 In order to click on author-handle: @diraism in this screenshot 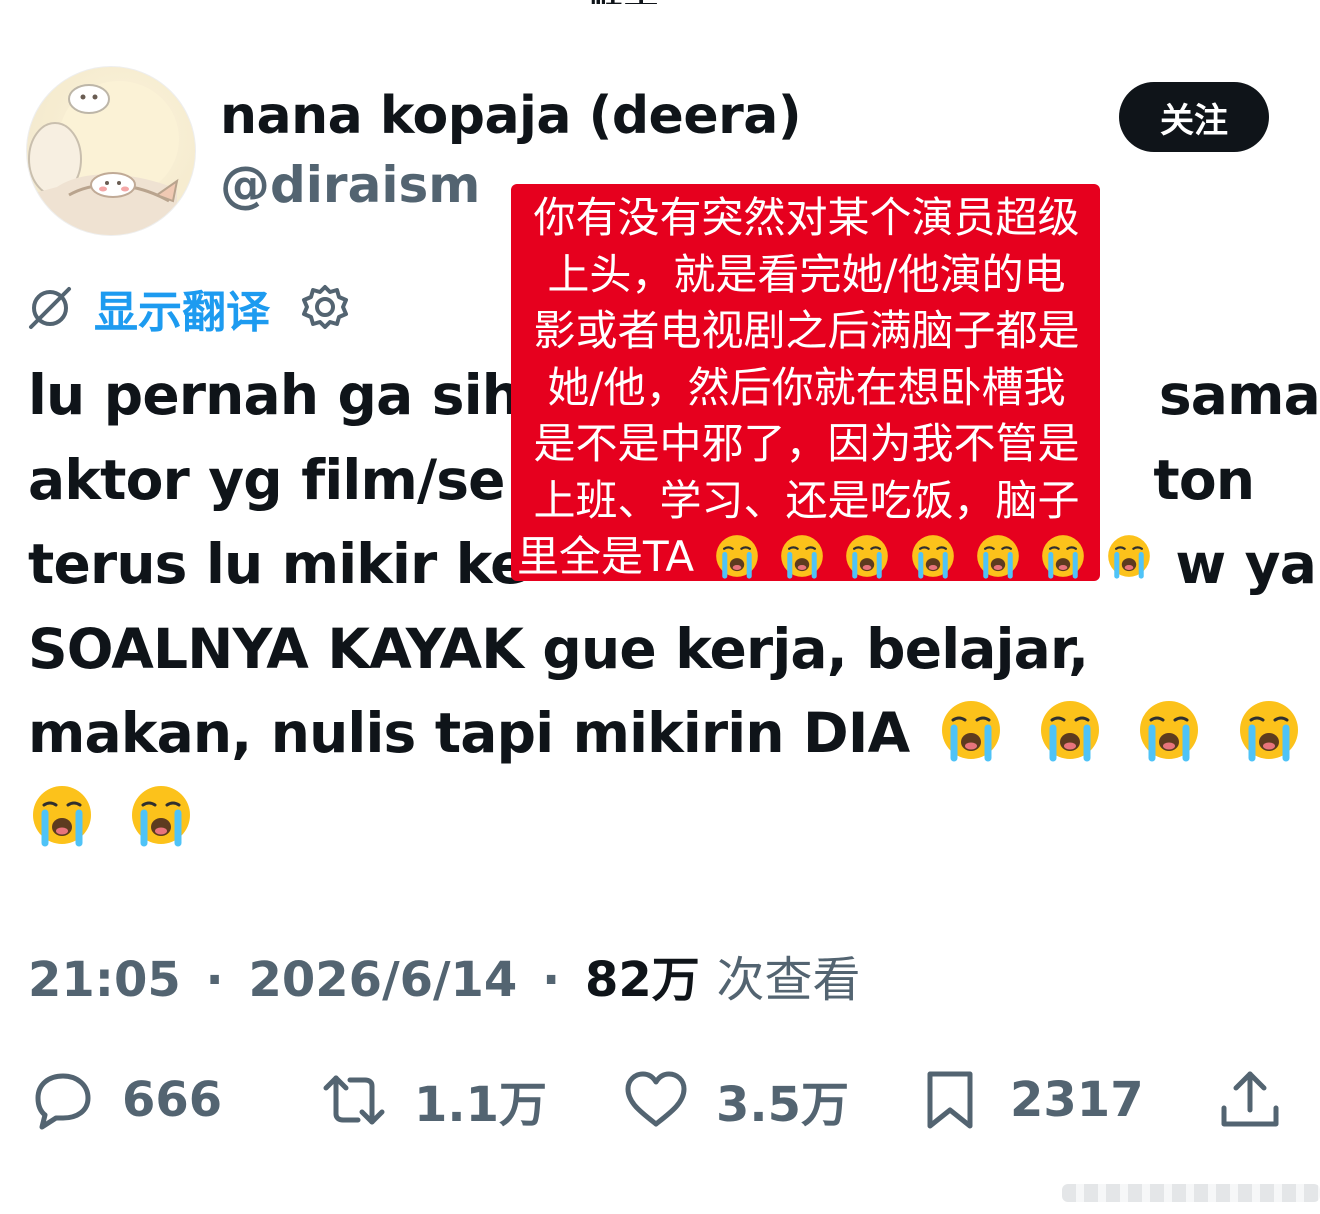, I will do `click(350, 185)`.